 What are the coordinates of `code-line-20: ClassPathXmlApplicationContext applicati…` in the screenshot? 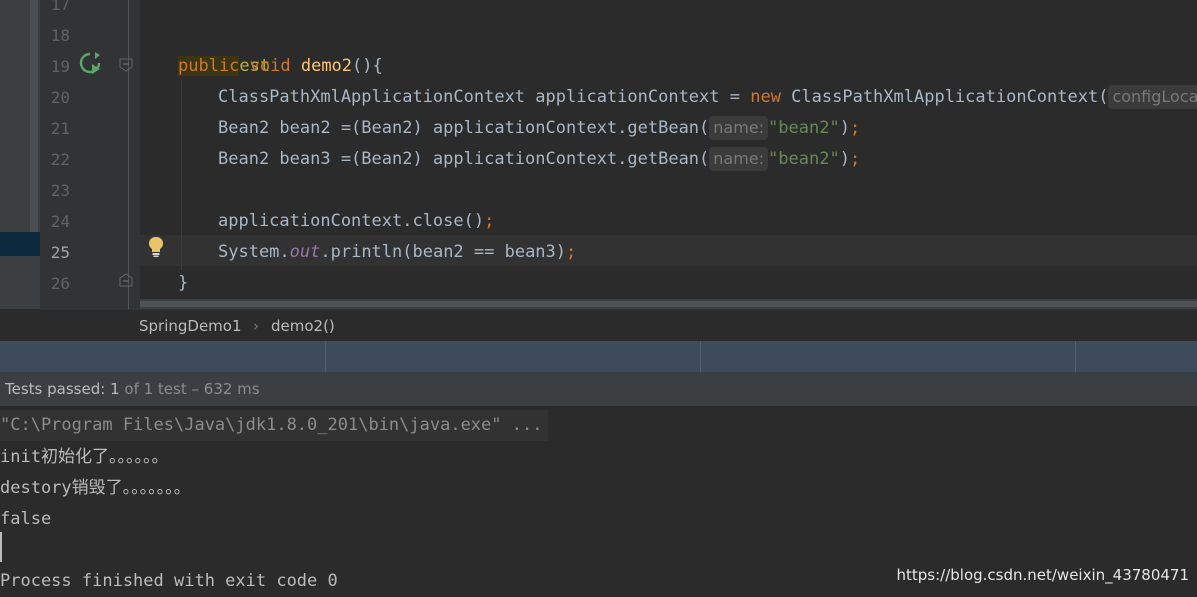 It's located at (707, 97).